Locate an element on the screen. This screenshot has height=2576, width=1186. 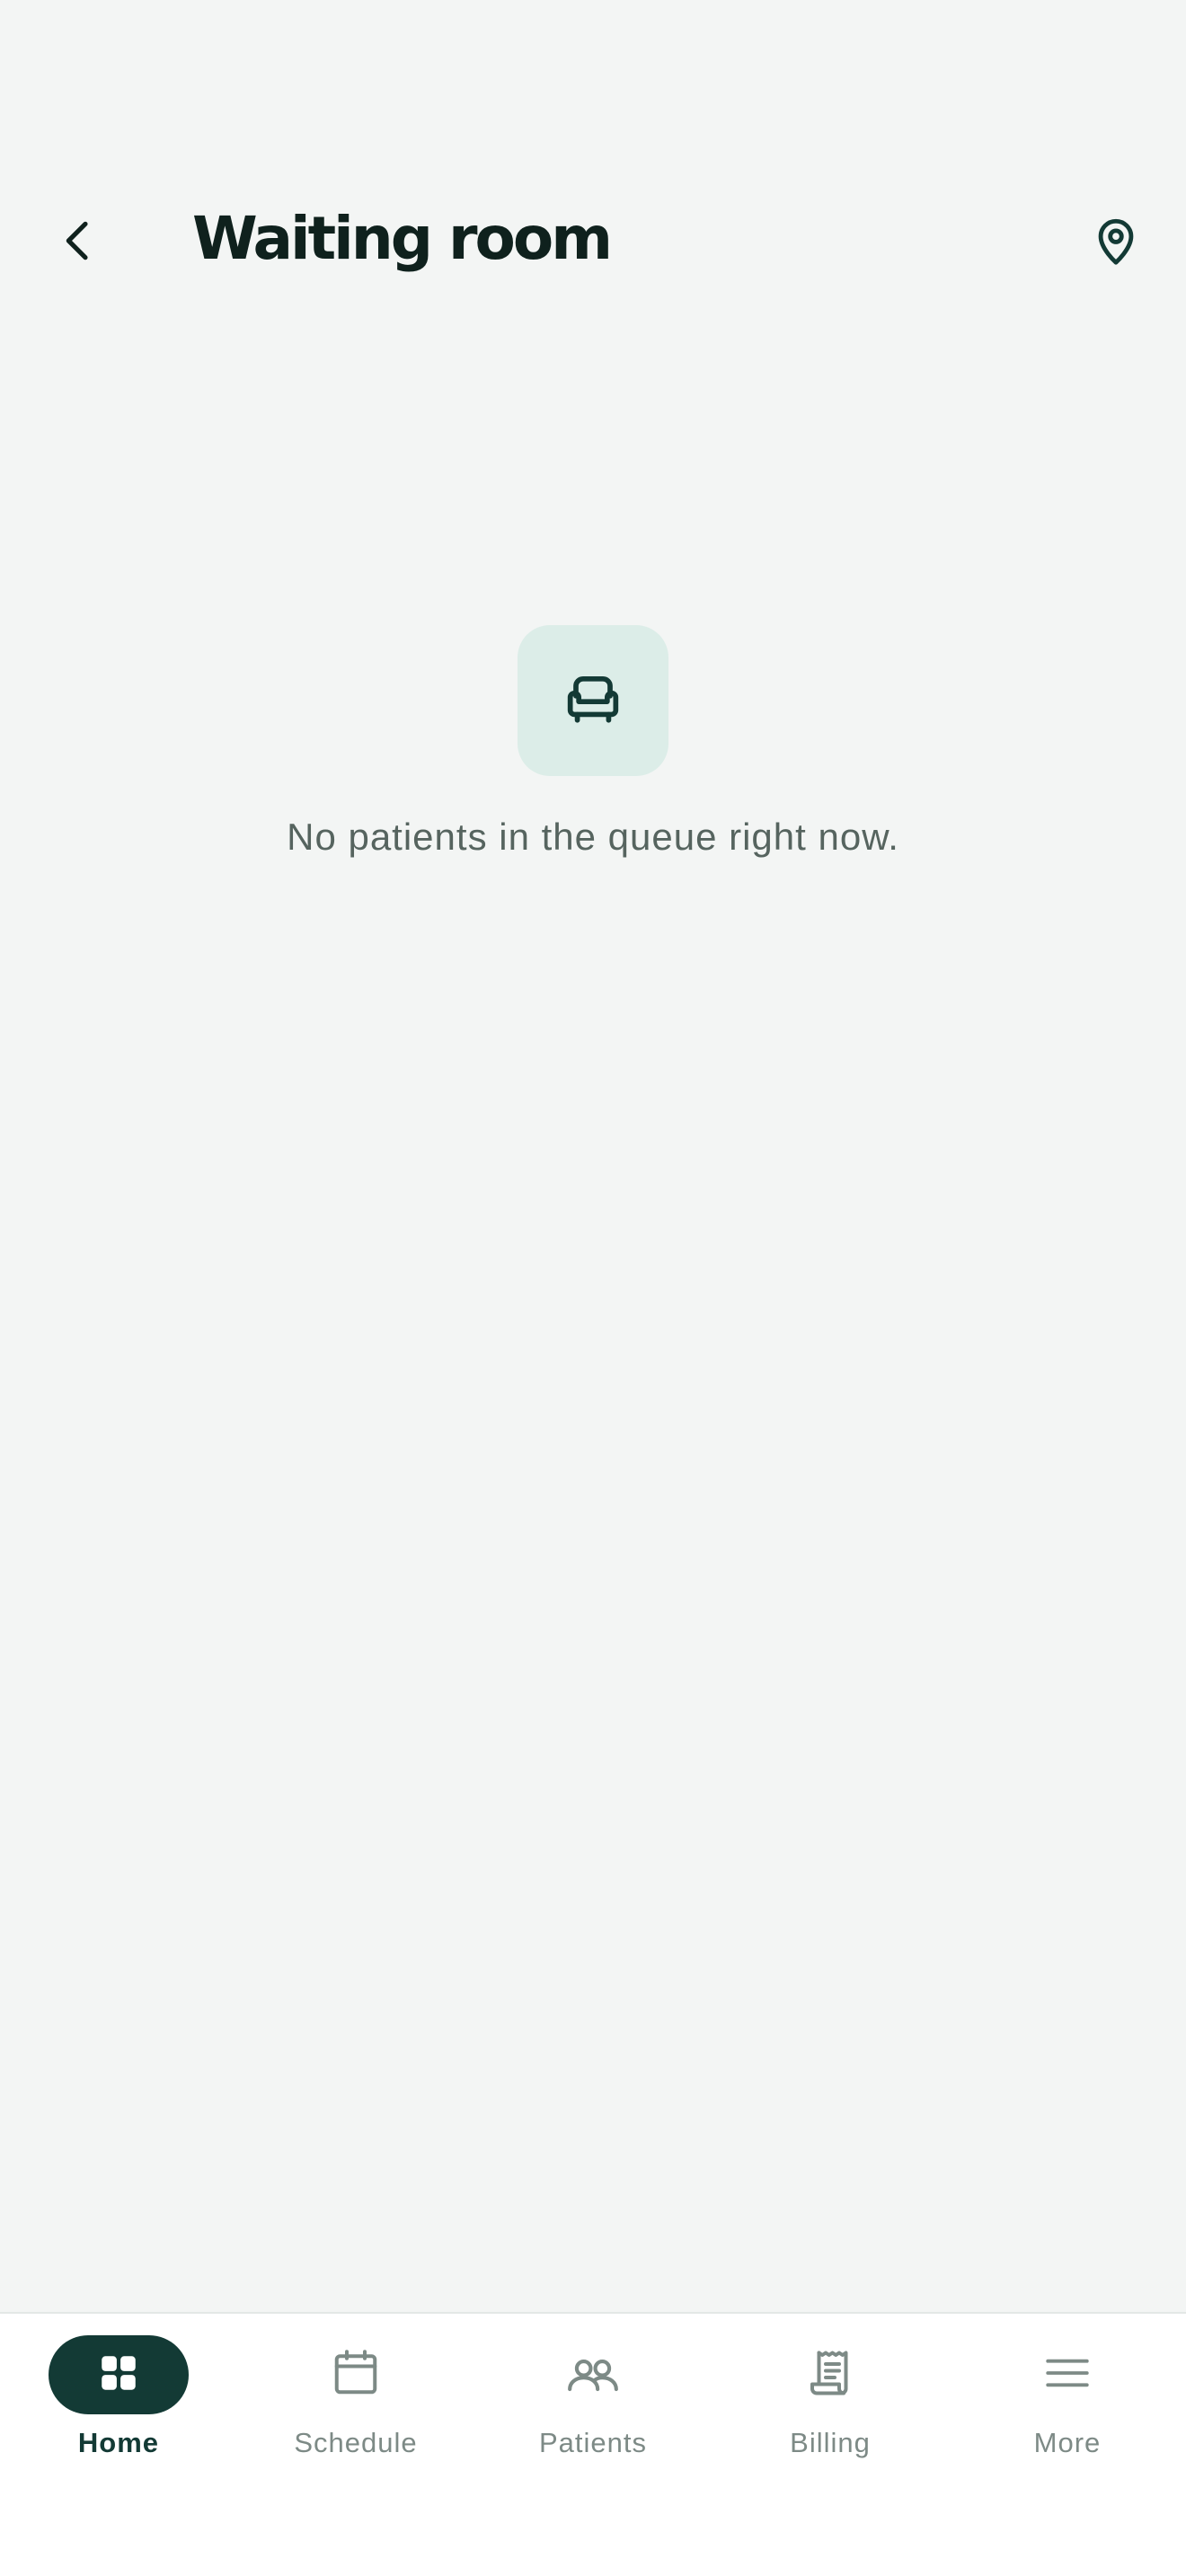
empty-state-message: No patients in the queue right now. is located at coordinates (593, 837).